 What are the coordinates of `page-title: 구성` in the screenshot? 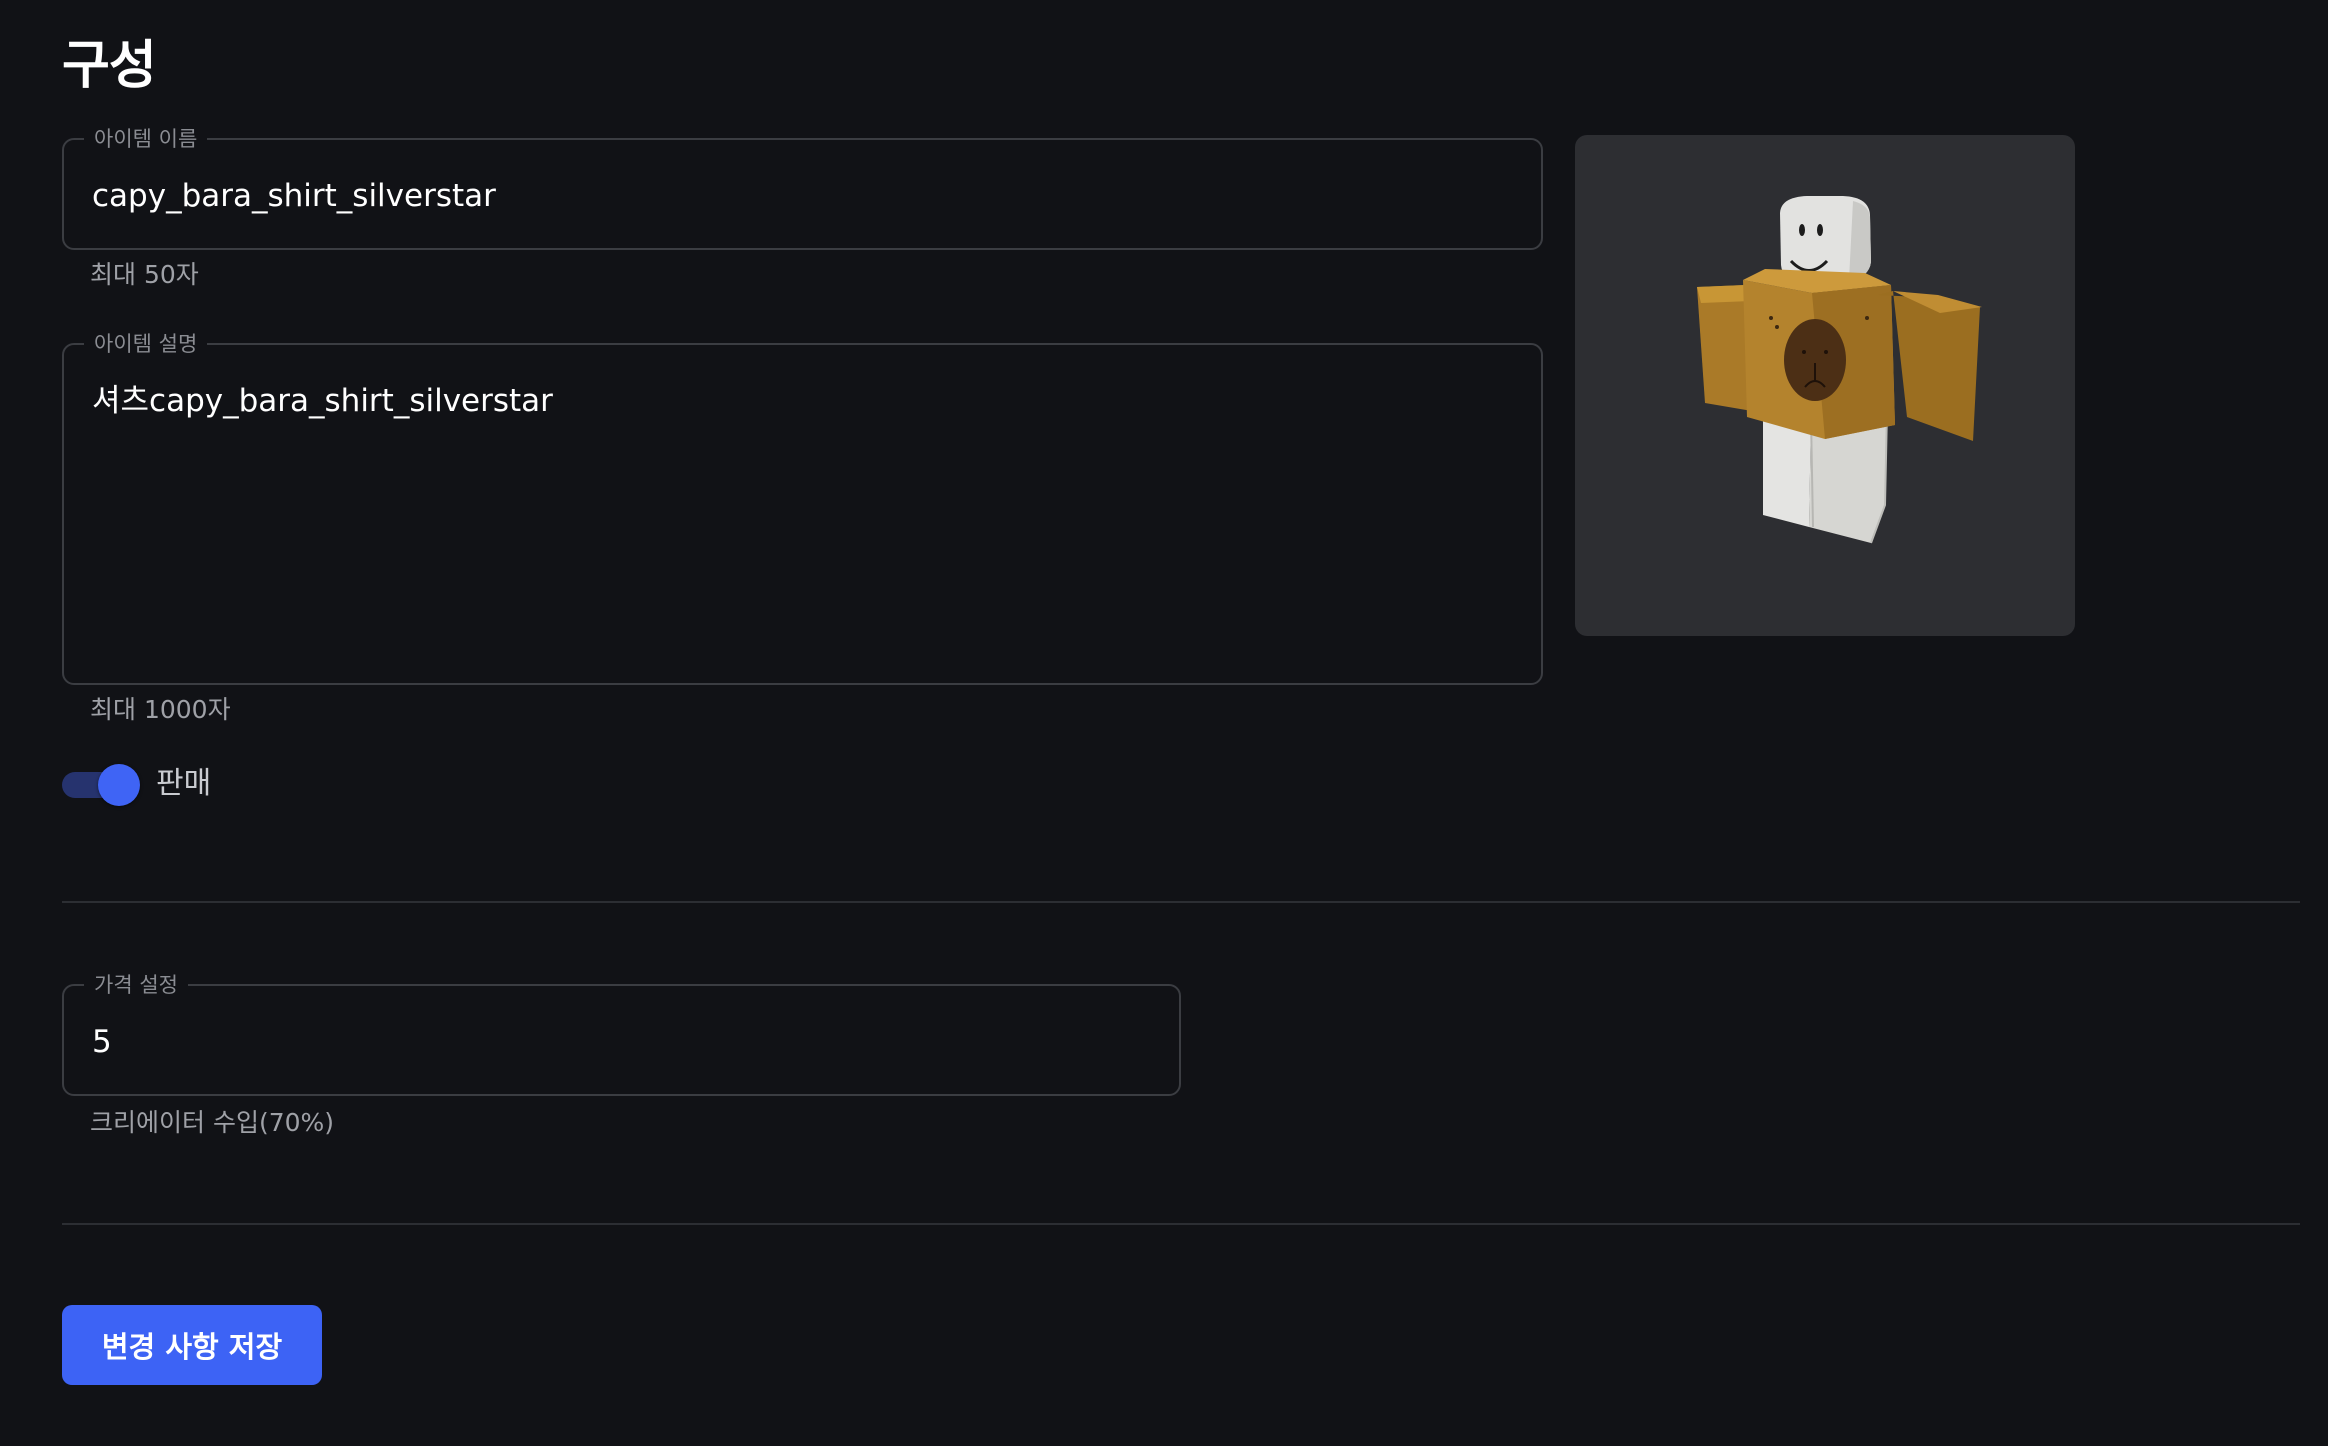 It's located at (109, 66).